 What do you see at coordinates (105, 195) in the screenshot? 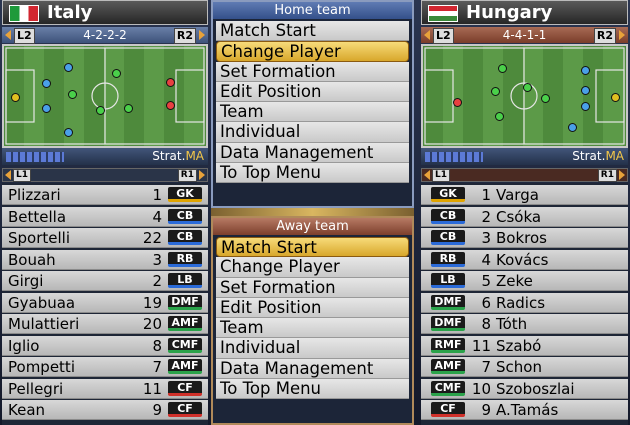
I see `roster-row: Plizzari 1 GK` at bounding box center [105, 195].